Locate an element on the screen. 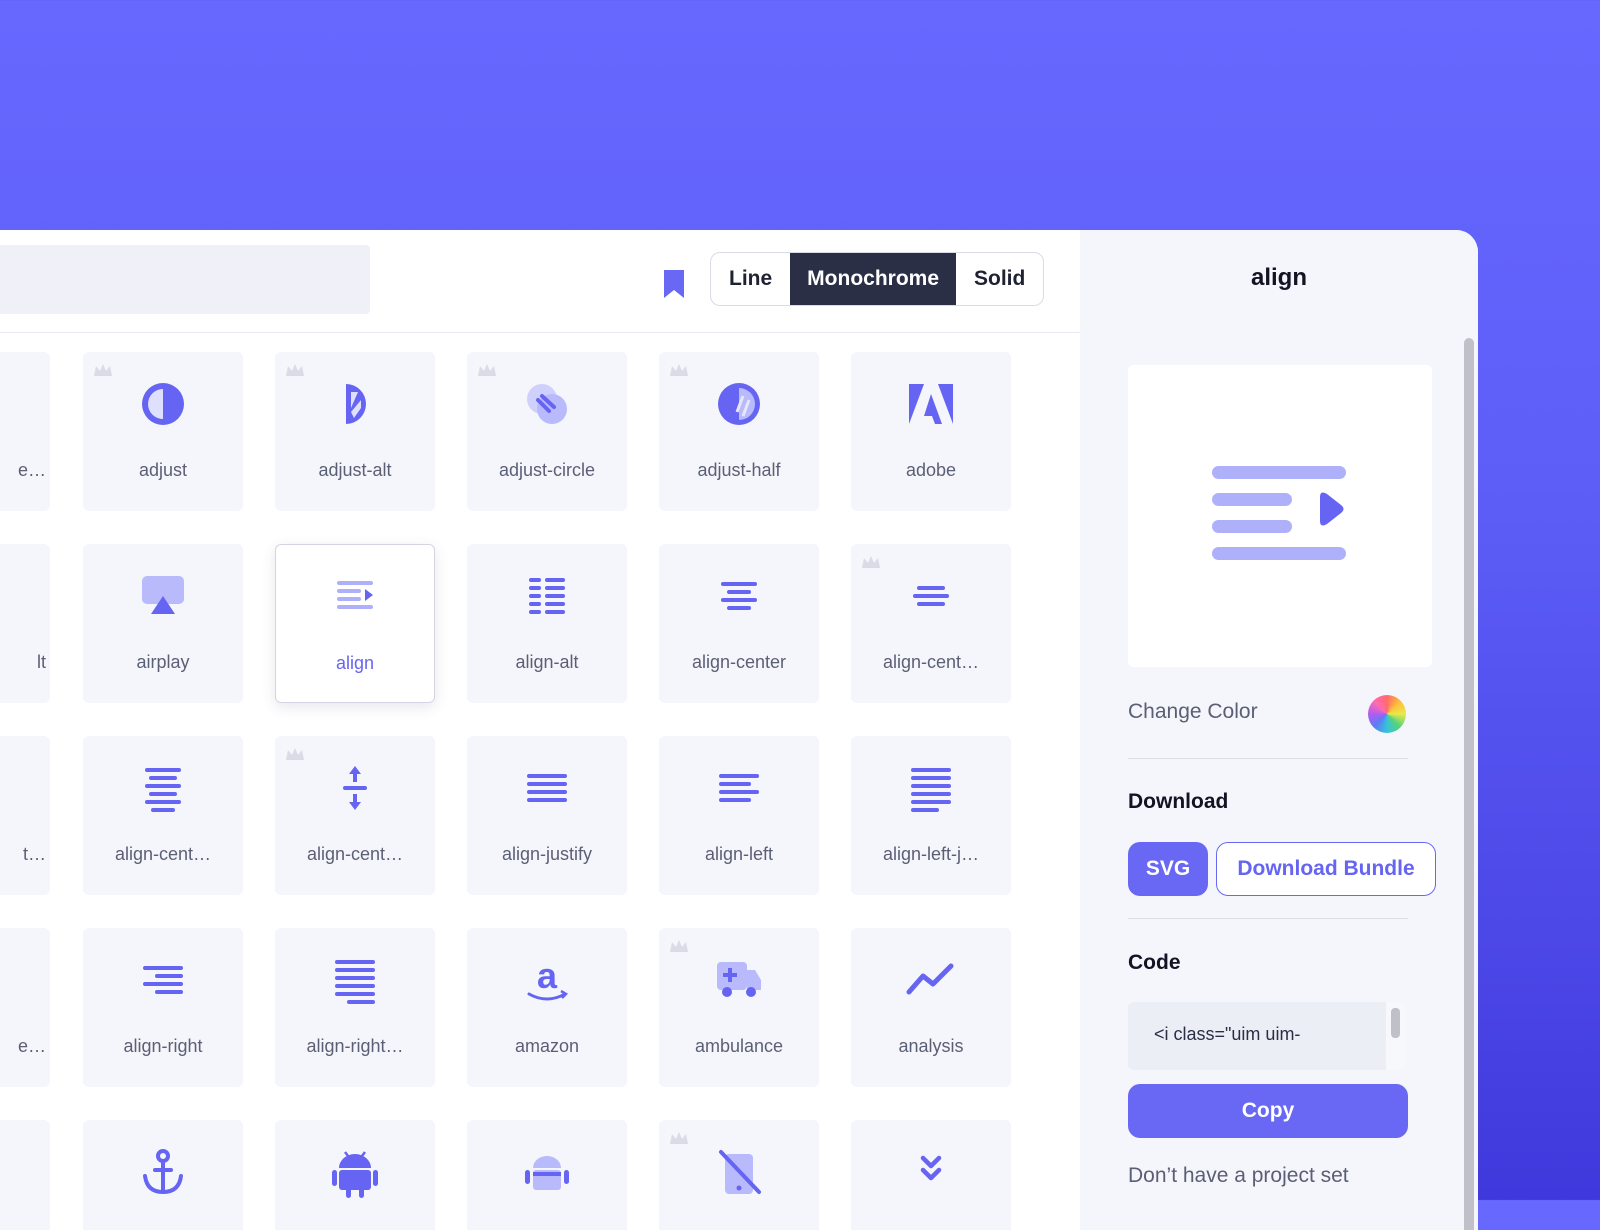 Image resolution: width=1600 pixels, height=1230 pixels. toolbar: Line Monochrome Solid is located at coordinates (540, 281).